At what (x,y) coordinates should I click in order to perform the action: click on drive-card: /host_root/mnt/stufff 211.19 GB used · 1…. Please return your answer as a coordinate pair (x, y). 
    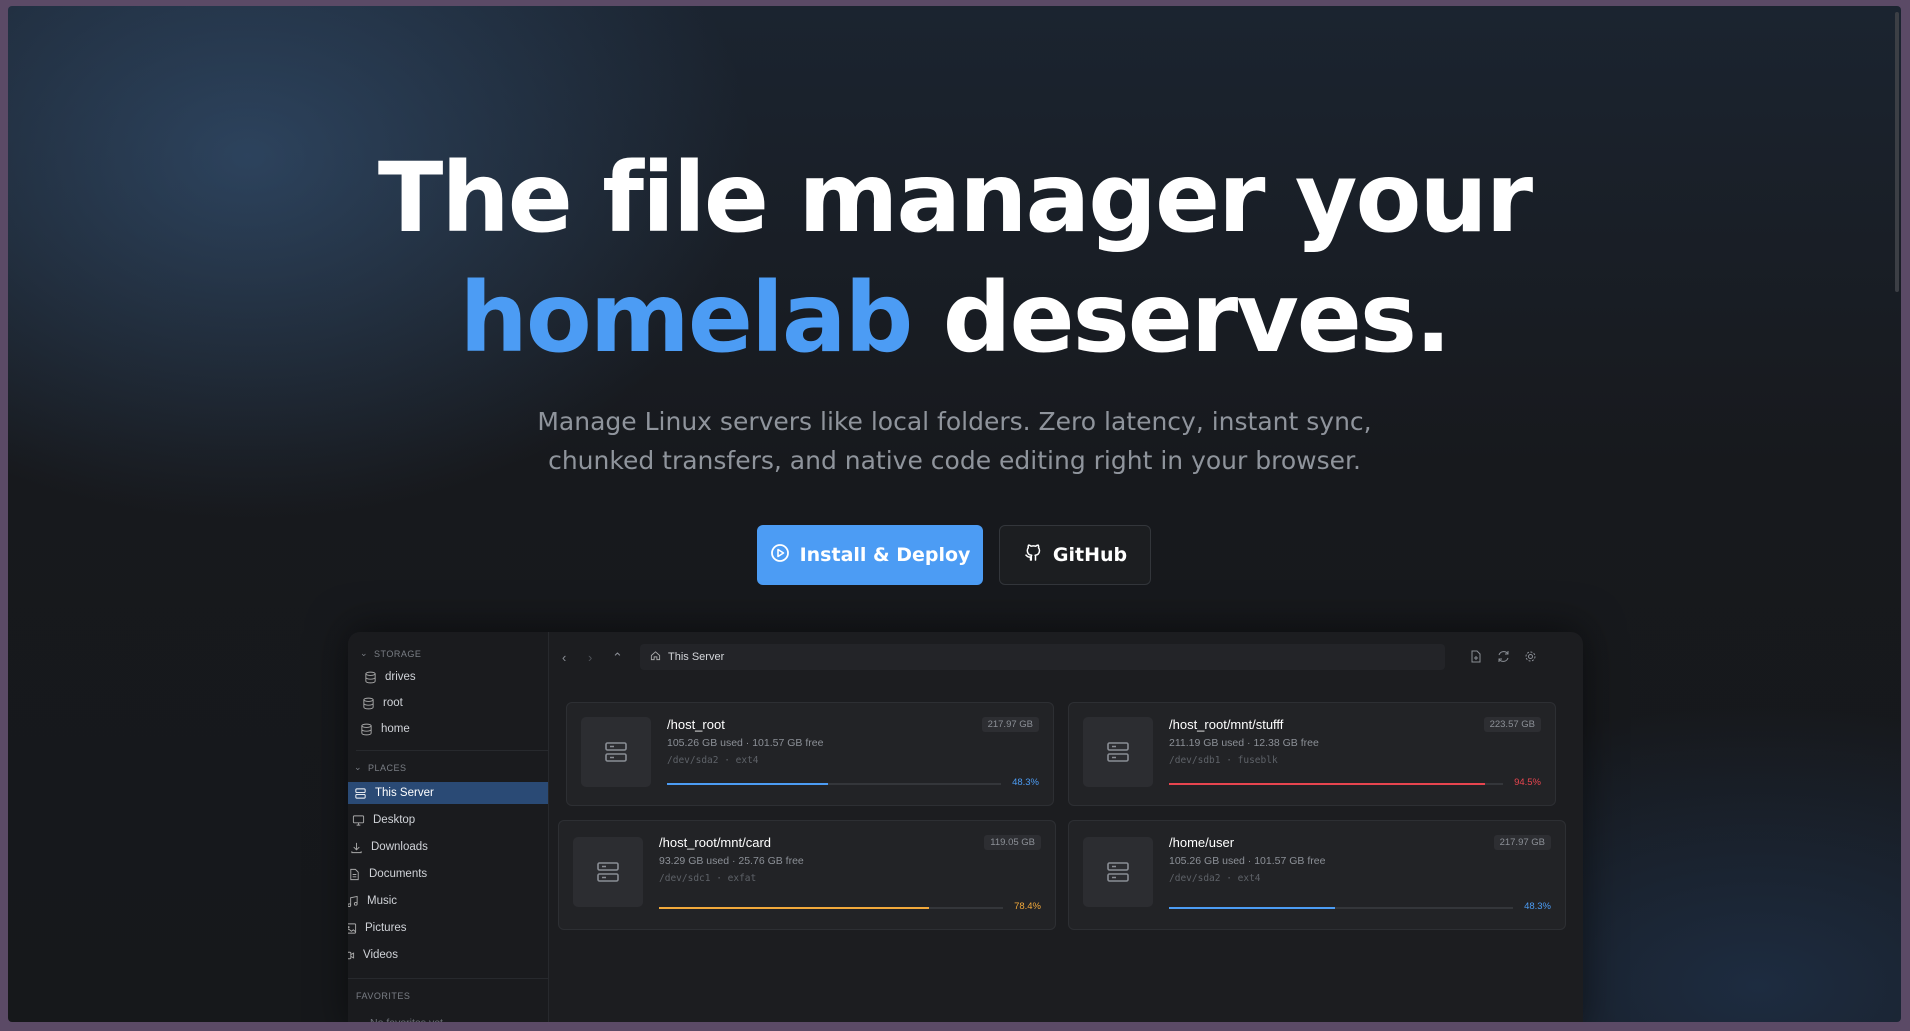
    Looking at the image, I should click on (1312, 754).